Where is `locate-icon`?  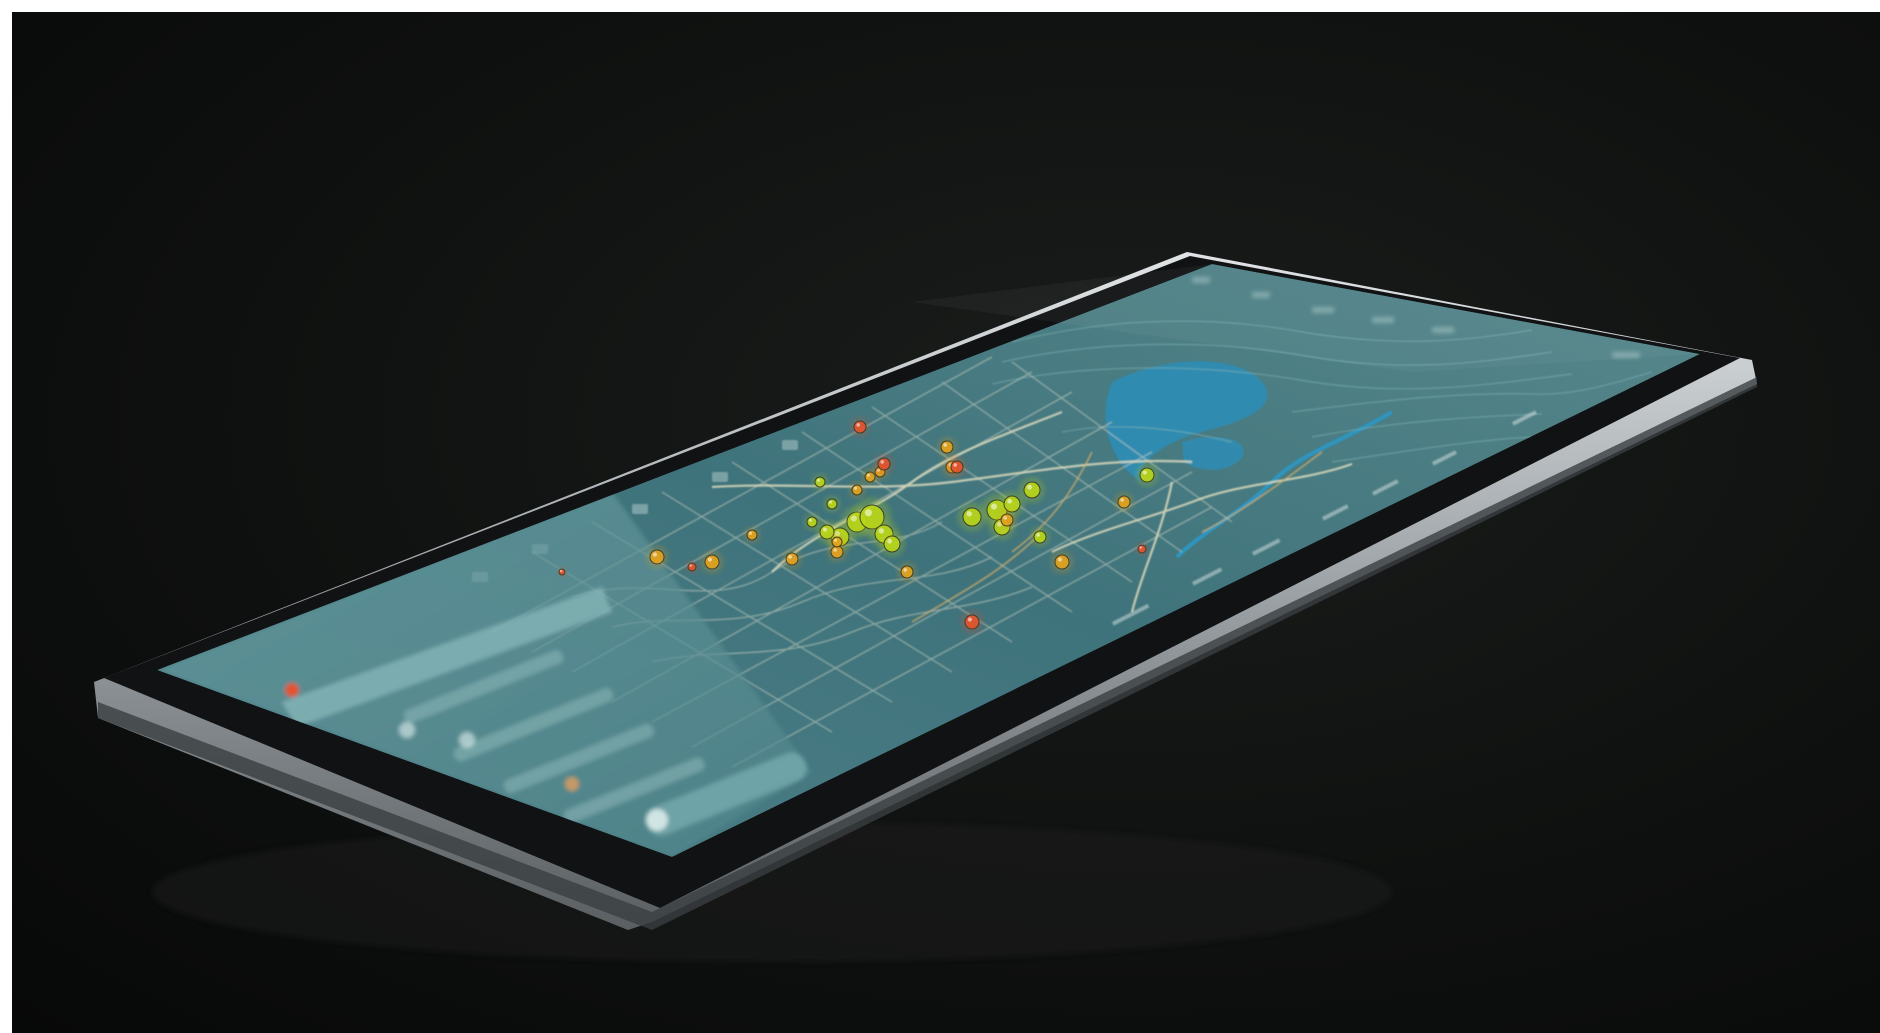 locate-icon is located at coordinates (657, 820).